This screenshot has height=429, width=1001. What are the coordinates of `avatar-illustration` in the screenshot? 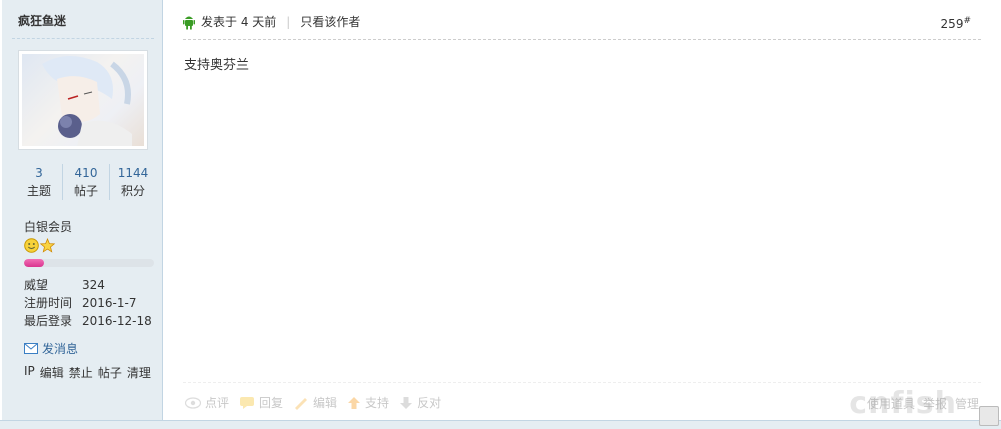 It's located at (87, 100).